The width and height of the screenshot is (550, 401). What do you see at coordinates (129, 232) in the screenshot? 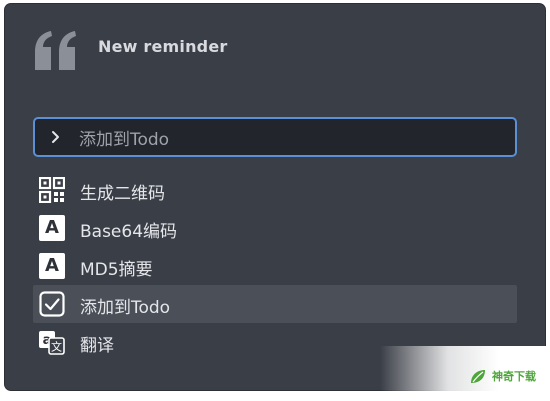
I see `action-item-label: Base64编码` at bounding box center [129, 232].